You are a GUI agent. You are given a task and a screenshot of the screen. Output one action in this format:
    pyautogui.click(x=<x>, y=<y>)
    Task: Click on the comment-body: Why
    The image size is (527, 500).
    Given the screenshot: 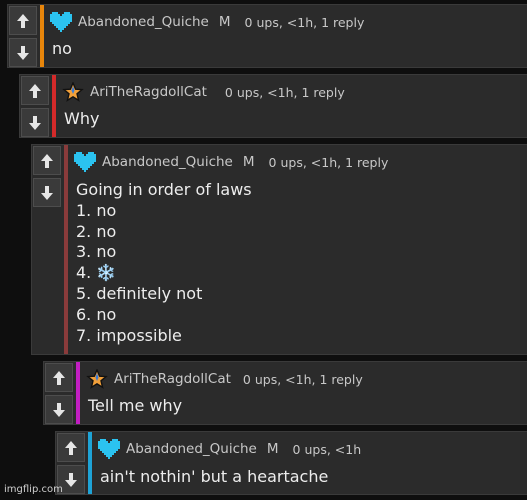 What is the action you would take?
    pyautogui.click(x=81, y=119)
    